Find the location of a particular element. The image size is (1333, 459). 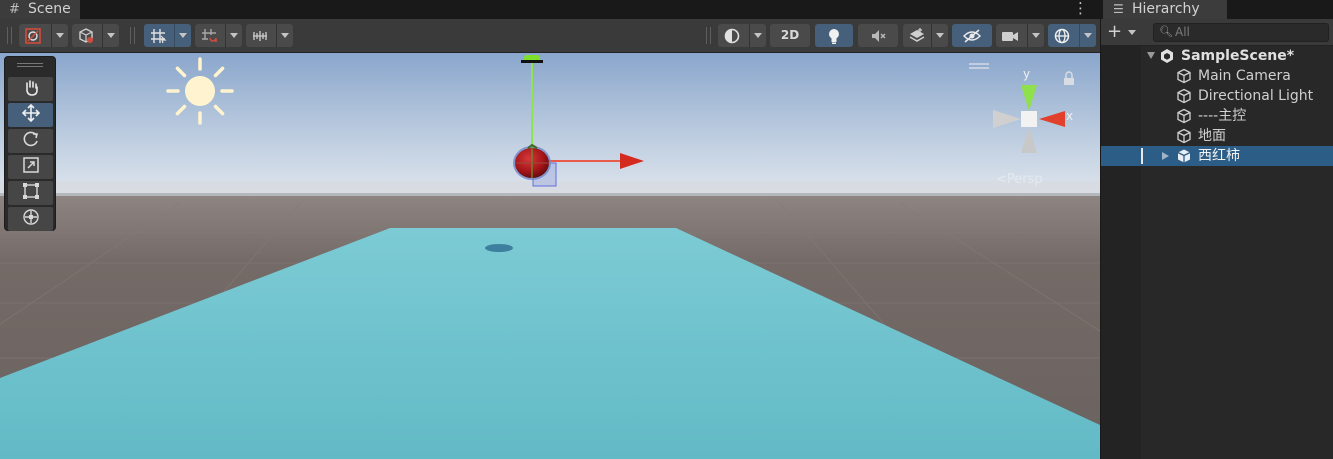

hierarchy-item-label: 西红柿 is located at coordinates (1219, 156).